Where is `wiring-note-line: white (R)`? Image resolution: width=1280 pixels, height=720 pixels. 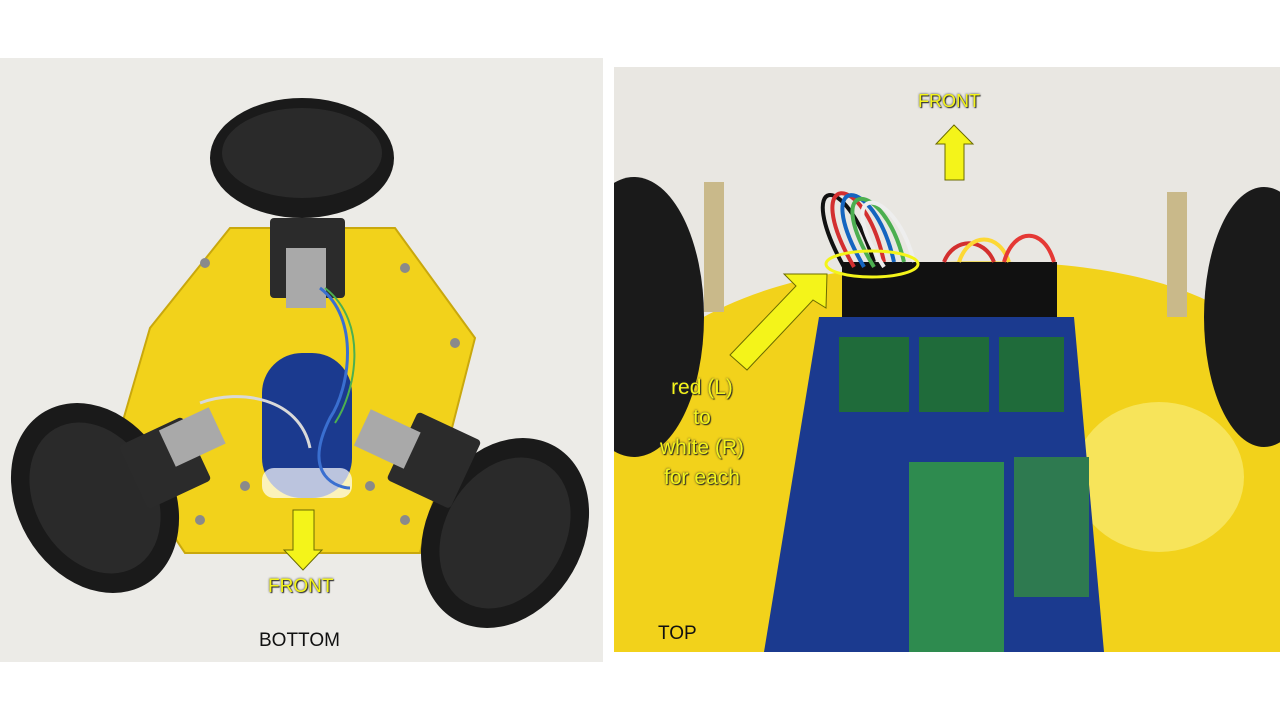
wiring-note-line: white (R) is located at coordinates (701, 447).